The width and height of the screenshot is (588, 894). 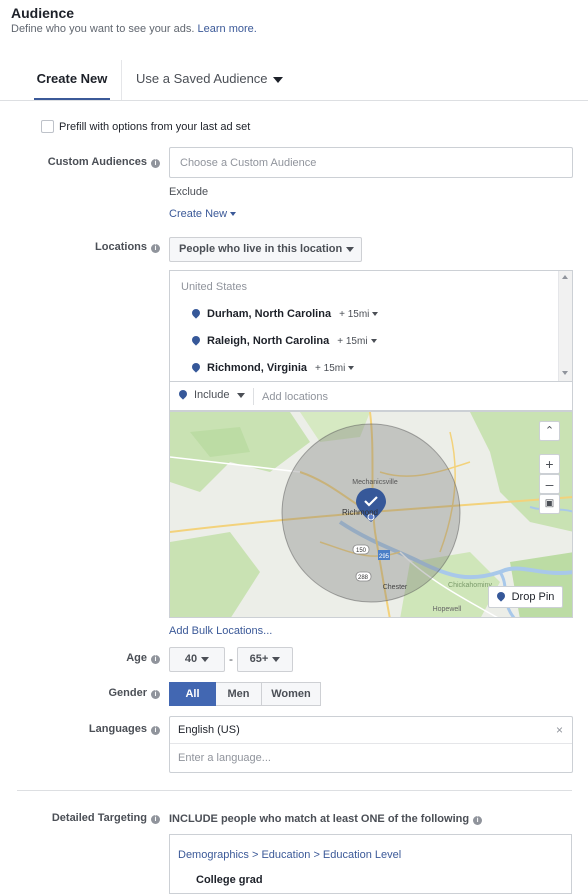 I want to click on include-label: Include, so click(x=212, y=395).